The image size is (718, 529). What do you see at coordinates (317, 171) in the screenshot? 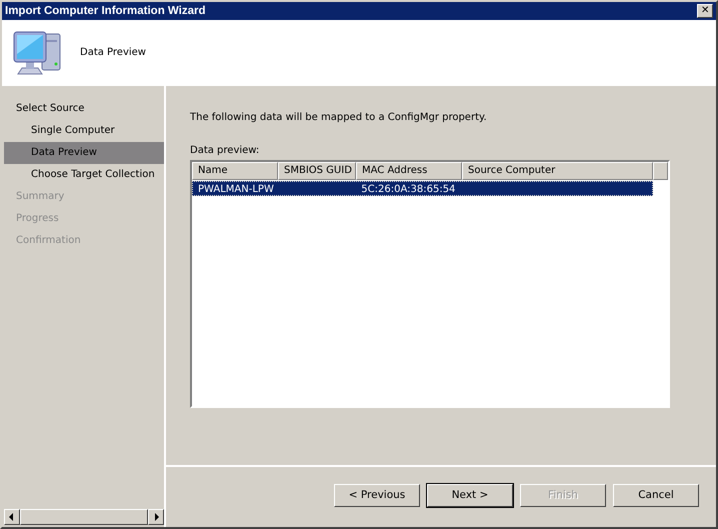
I see `column-header: SMBIOS GUID` at bounding box center [317, 171].